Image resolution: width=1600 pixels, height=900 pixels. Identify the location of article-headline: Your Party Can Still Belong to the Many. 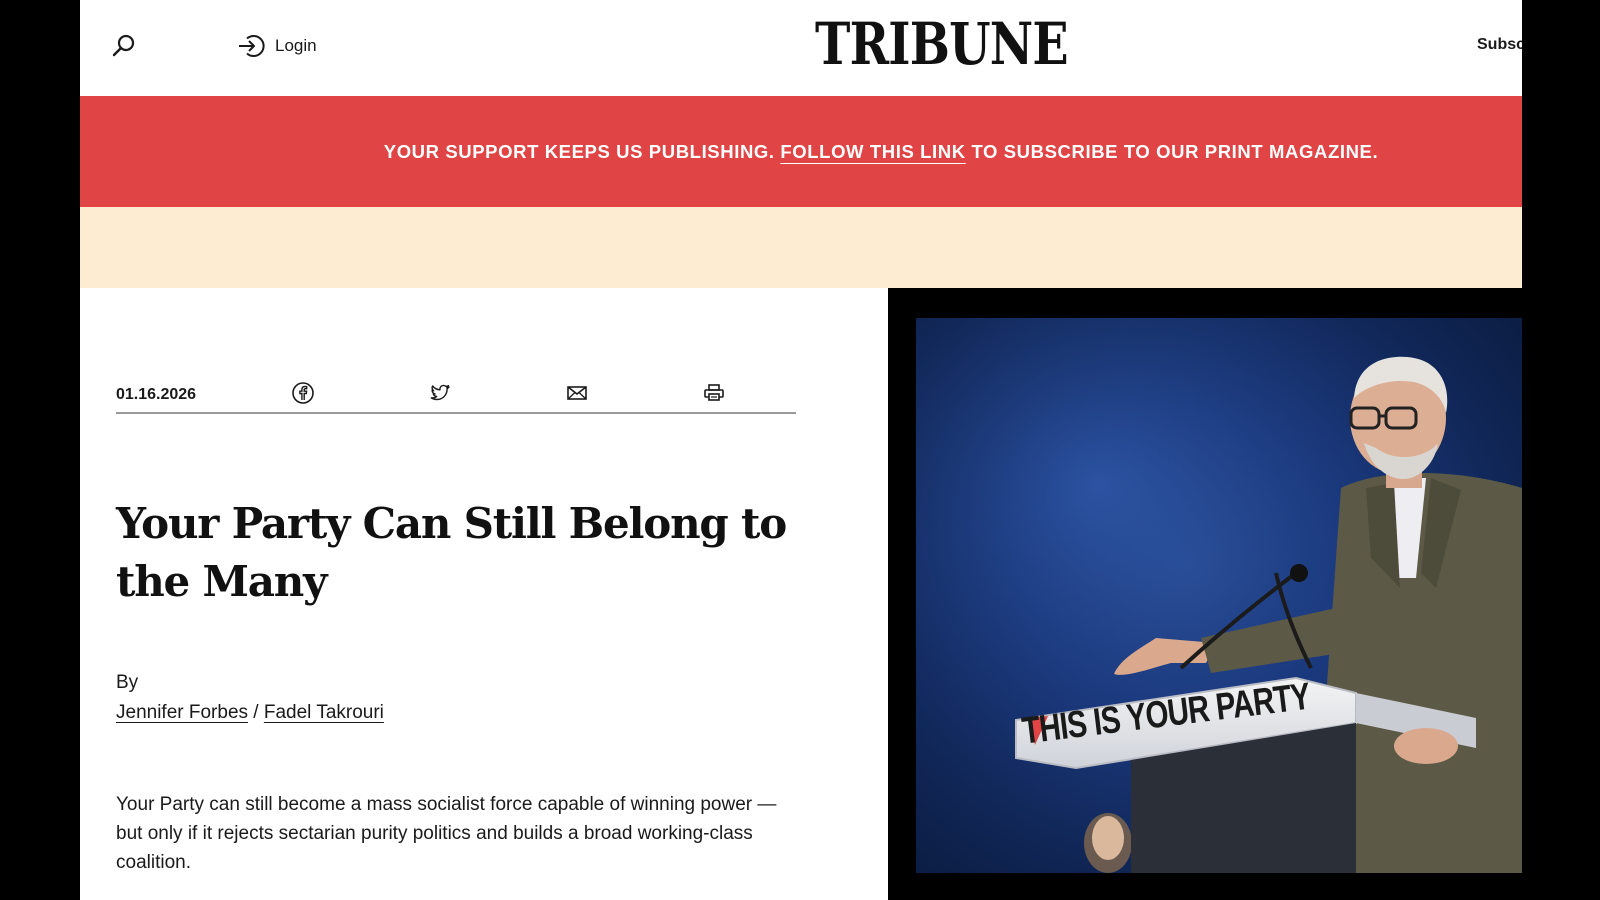
(451, 552).